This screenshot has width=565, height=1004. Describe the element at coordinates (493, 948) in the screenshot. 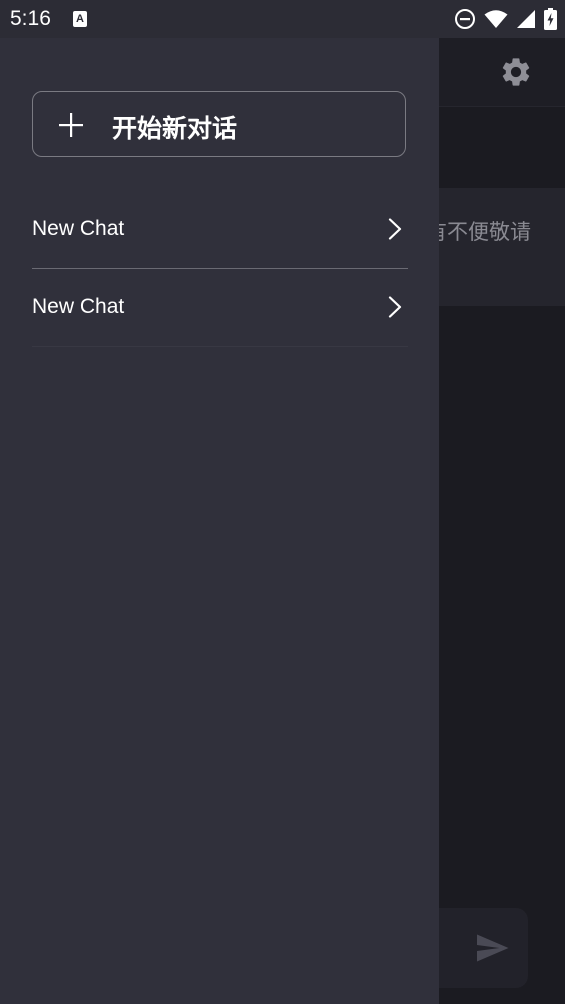

I see `send-icon` at that location.